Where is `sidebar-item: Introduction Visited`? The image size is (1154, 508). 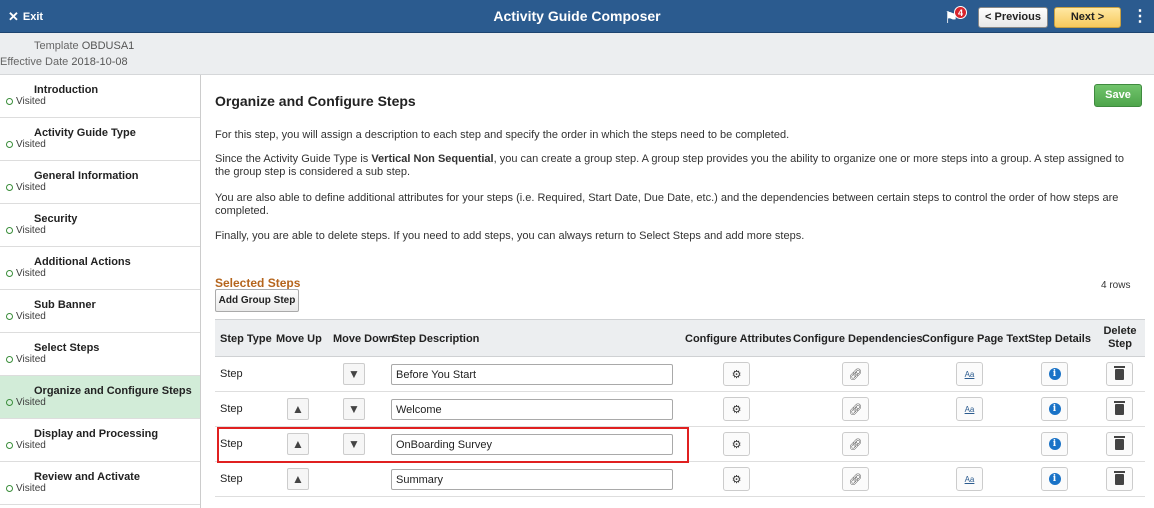
sidebar-item: Introduction Visited is located at coordinates (100, 96).